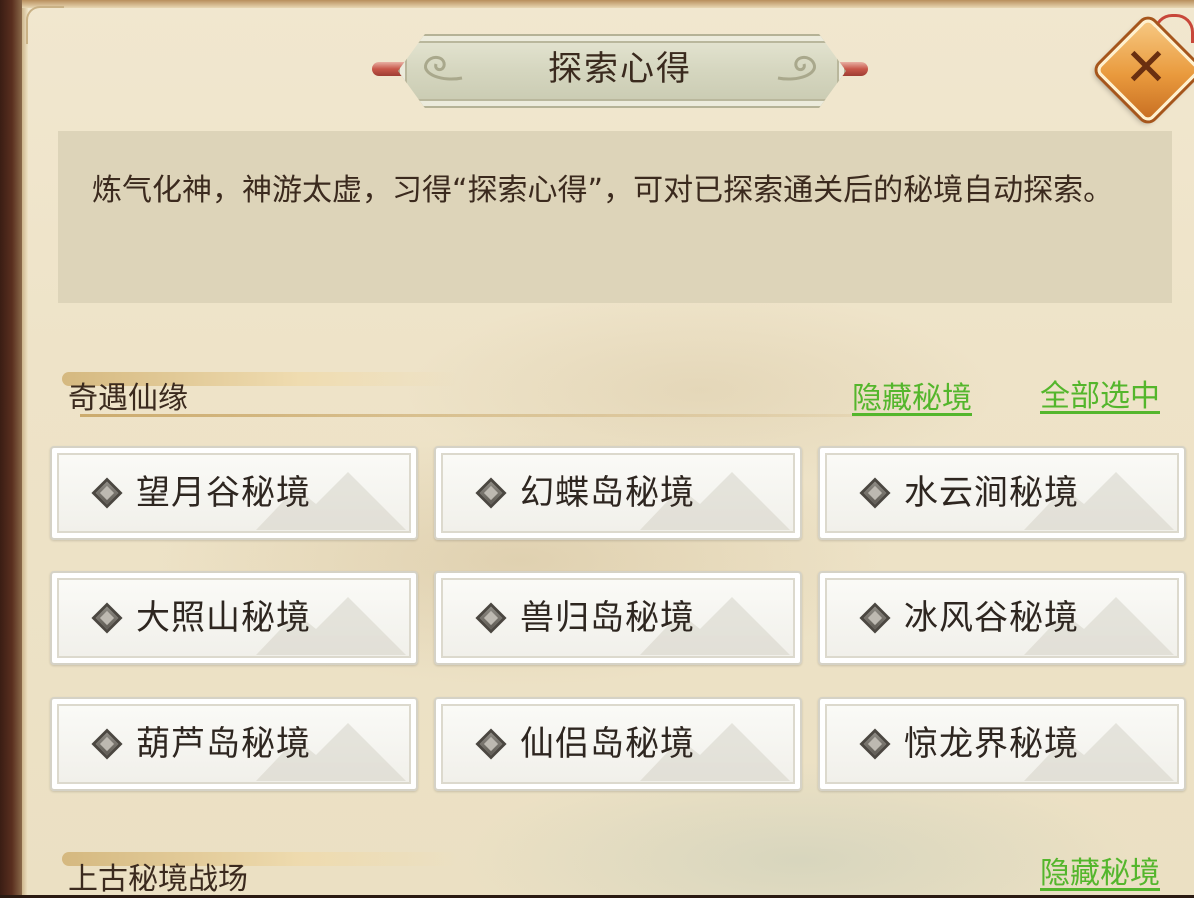 This screenshot has width=1194, height=898. I want to click on realm-label: 葫芦岛秘境, so click(223, 744).